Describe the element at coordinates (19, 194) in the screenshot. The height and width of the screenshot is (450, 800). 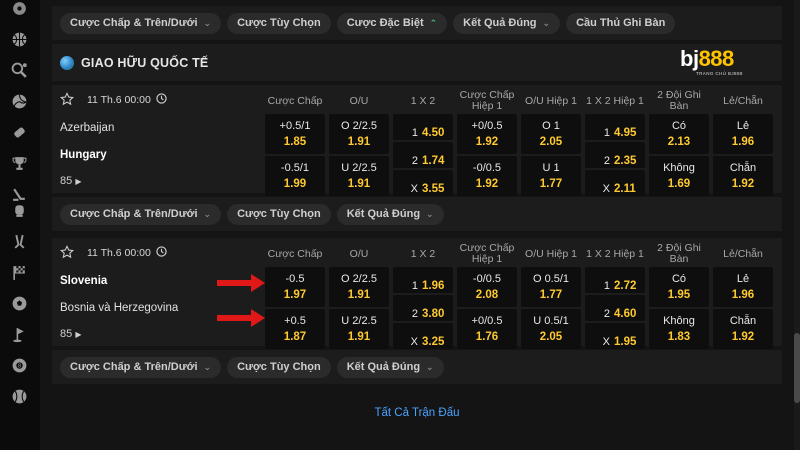
I see `ice-hockey-icon` at that location.